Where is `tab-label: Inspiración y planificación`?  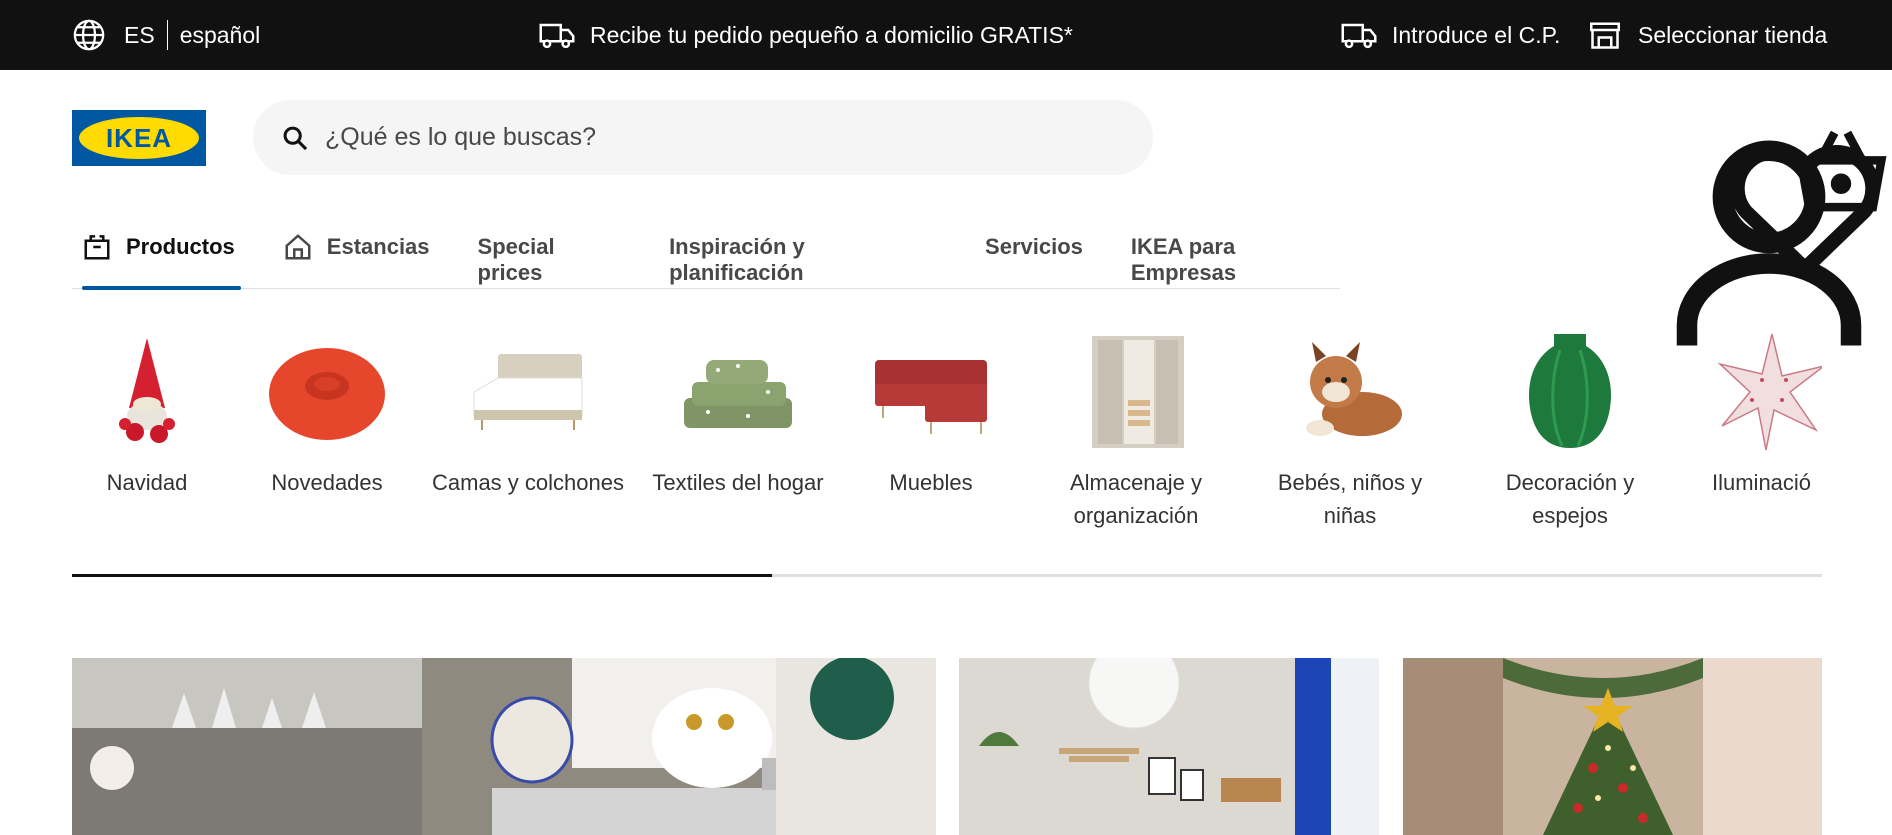 tab-label: Inspiración y planificación is located at coordinates (737, 259).